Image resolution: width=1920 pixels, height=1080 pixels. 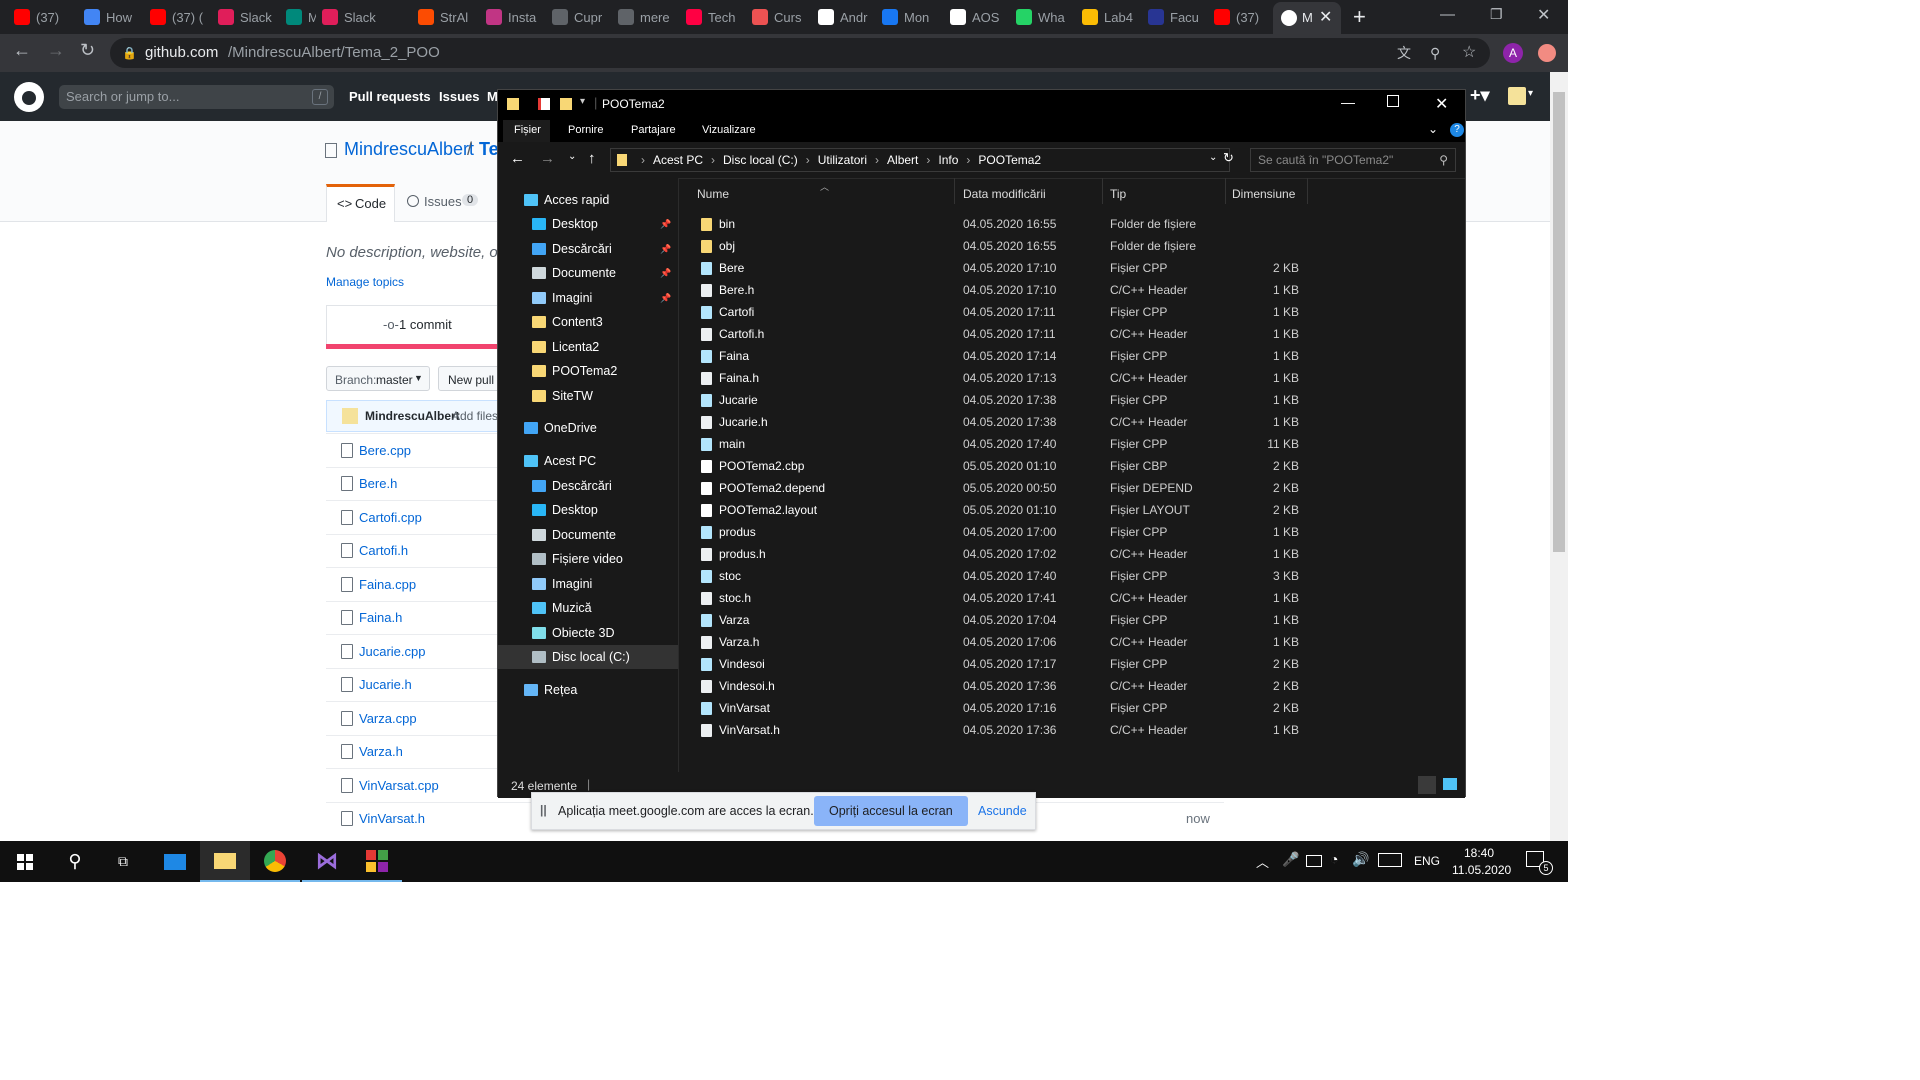 What do you see at coordinates (114, 17) in the screenshot?
I see `browser-tab: How` at bounding box center [114, 17].